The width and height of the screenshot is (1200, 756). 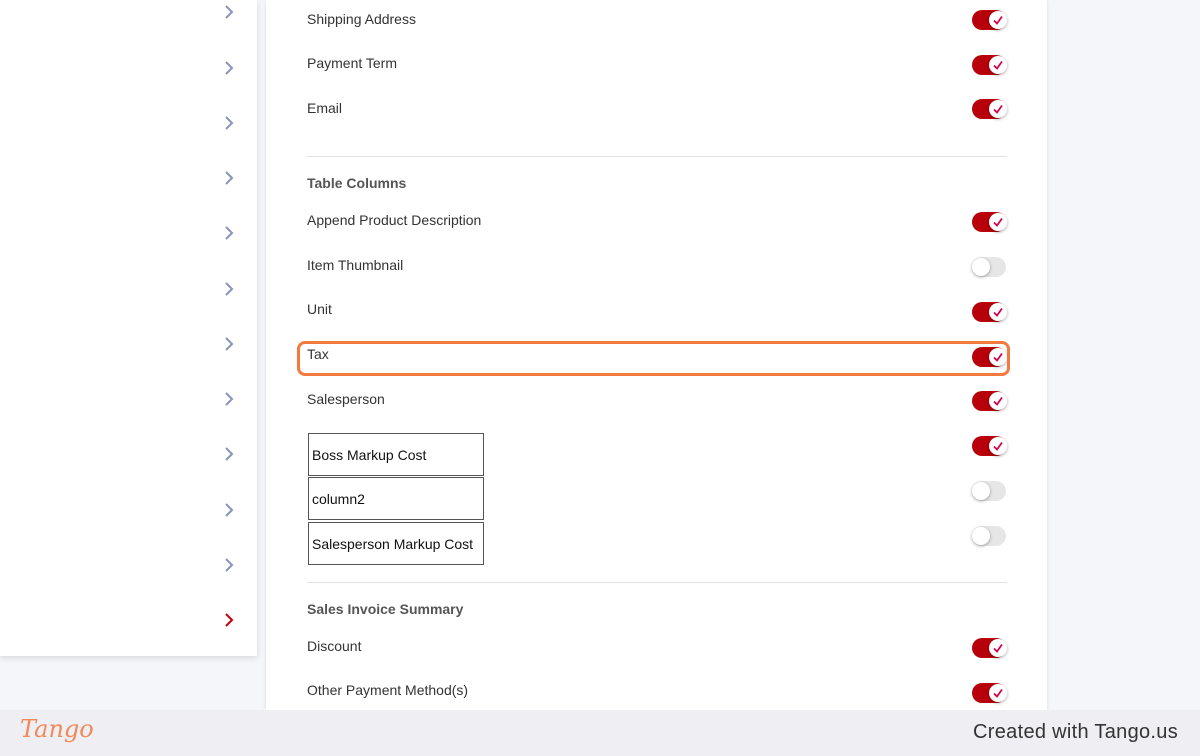 What do you see at coordinates (1075, 732) in the screenshot?
I see `created-with-text: Created with Tango.us` at bounding box center [1075, 732].